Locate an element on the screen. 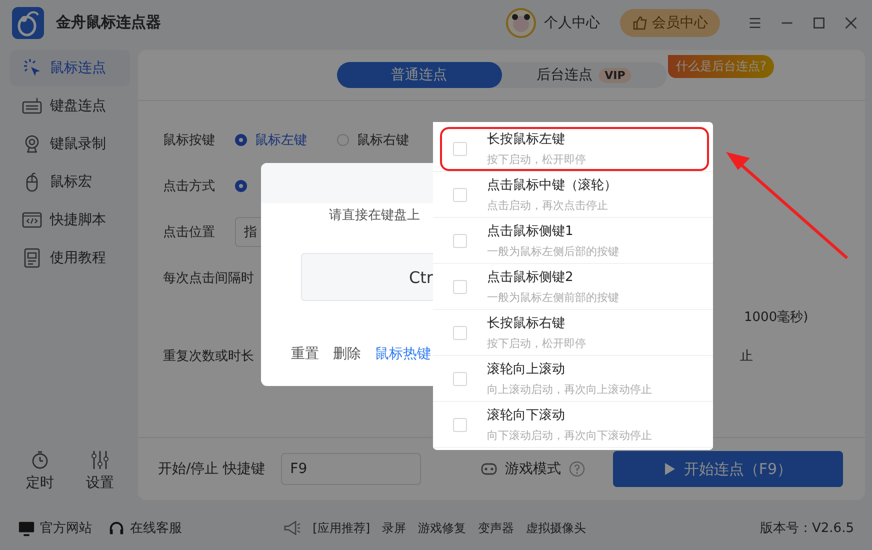 The image size is (872, 550). item-title: 长按鼠标右键 is located at coordinates (526, 323).